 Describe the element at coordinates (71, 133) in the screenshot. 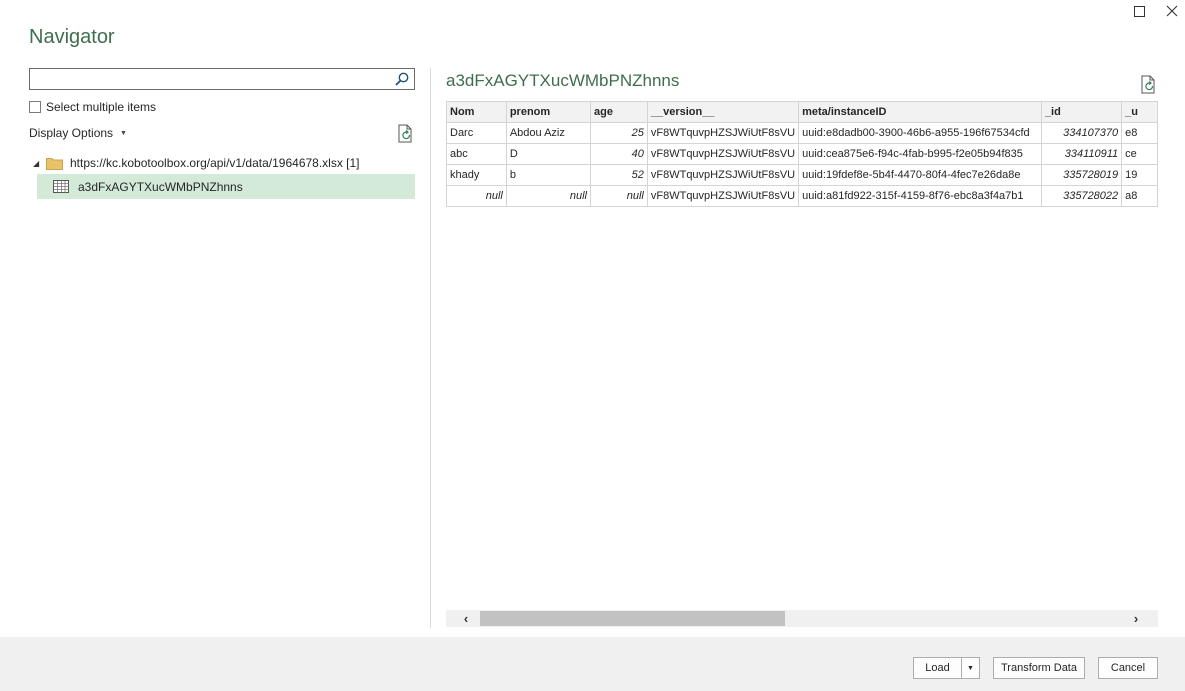

I see `display-options-label: Display Options` at that location.